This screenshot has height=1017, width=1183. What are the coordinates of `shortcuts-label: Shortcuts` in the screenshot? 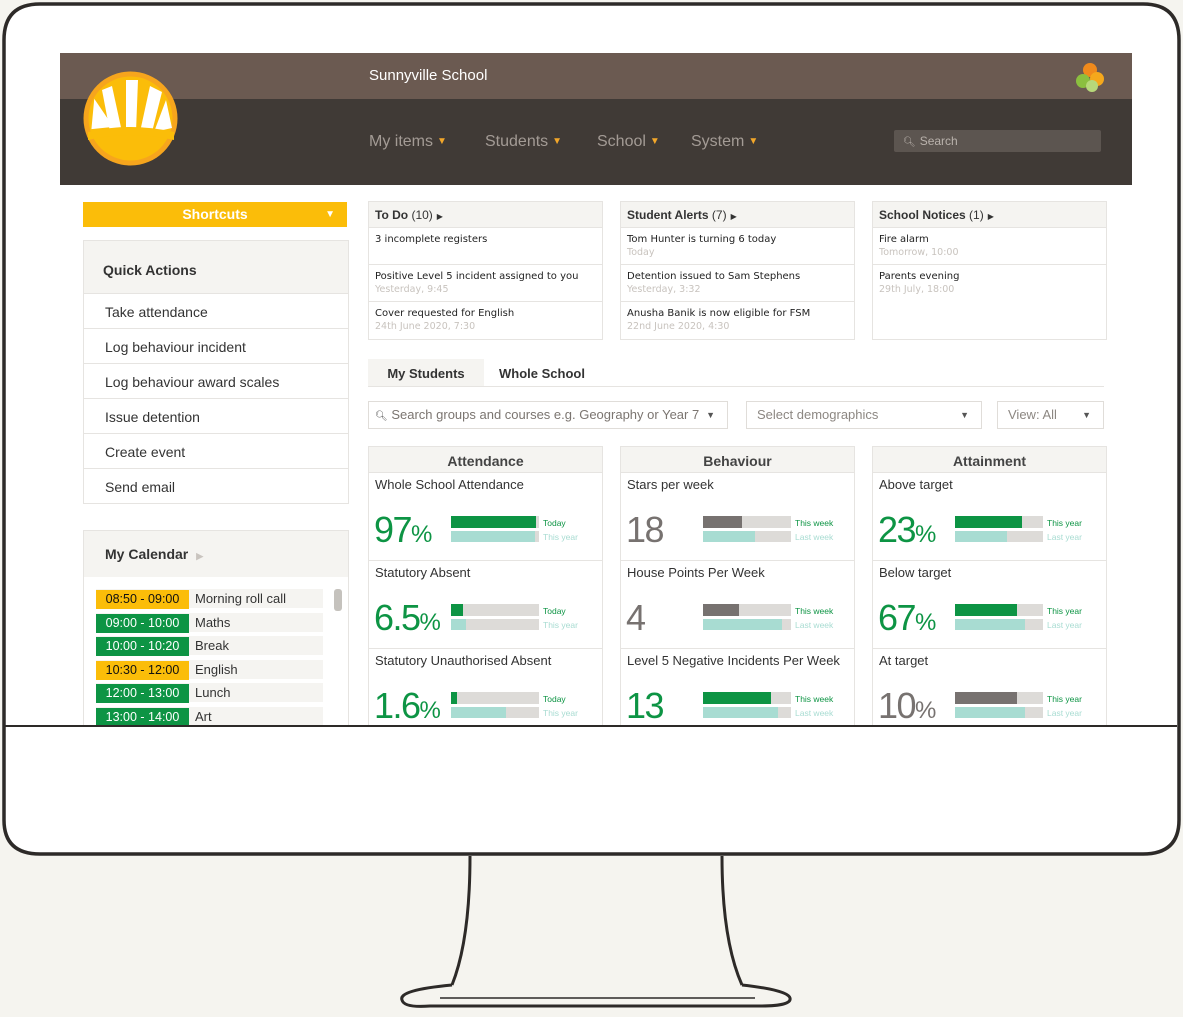 It's located at (215, 214).